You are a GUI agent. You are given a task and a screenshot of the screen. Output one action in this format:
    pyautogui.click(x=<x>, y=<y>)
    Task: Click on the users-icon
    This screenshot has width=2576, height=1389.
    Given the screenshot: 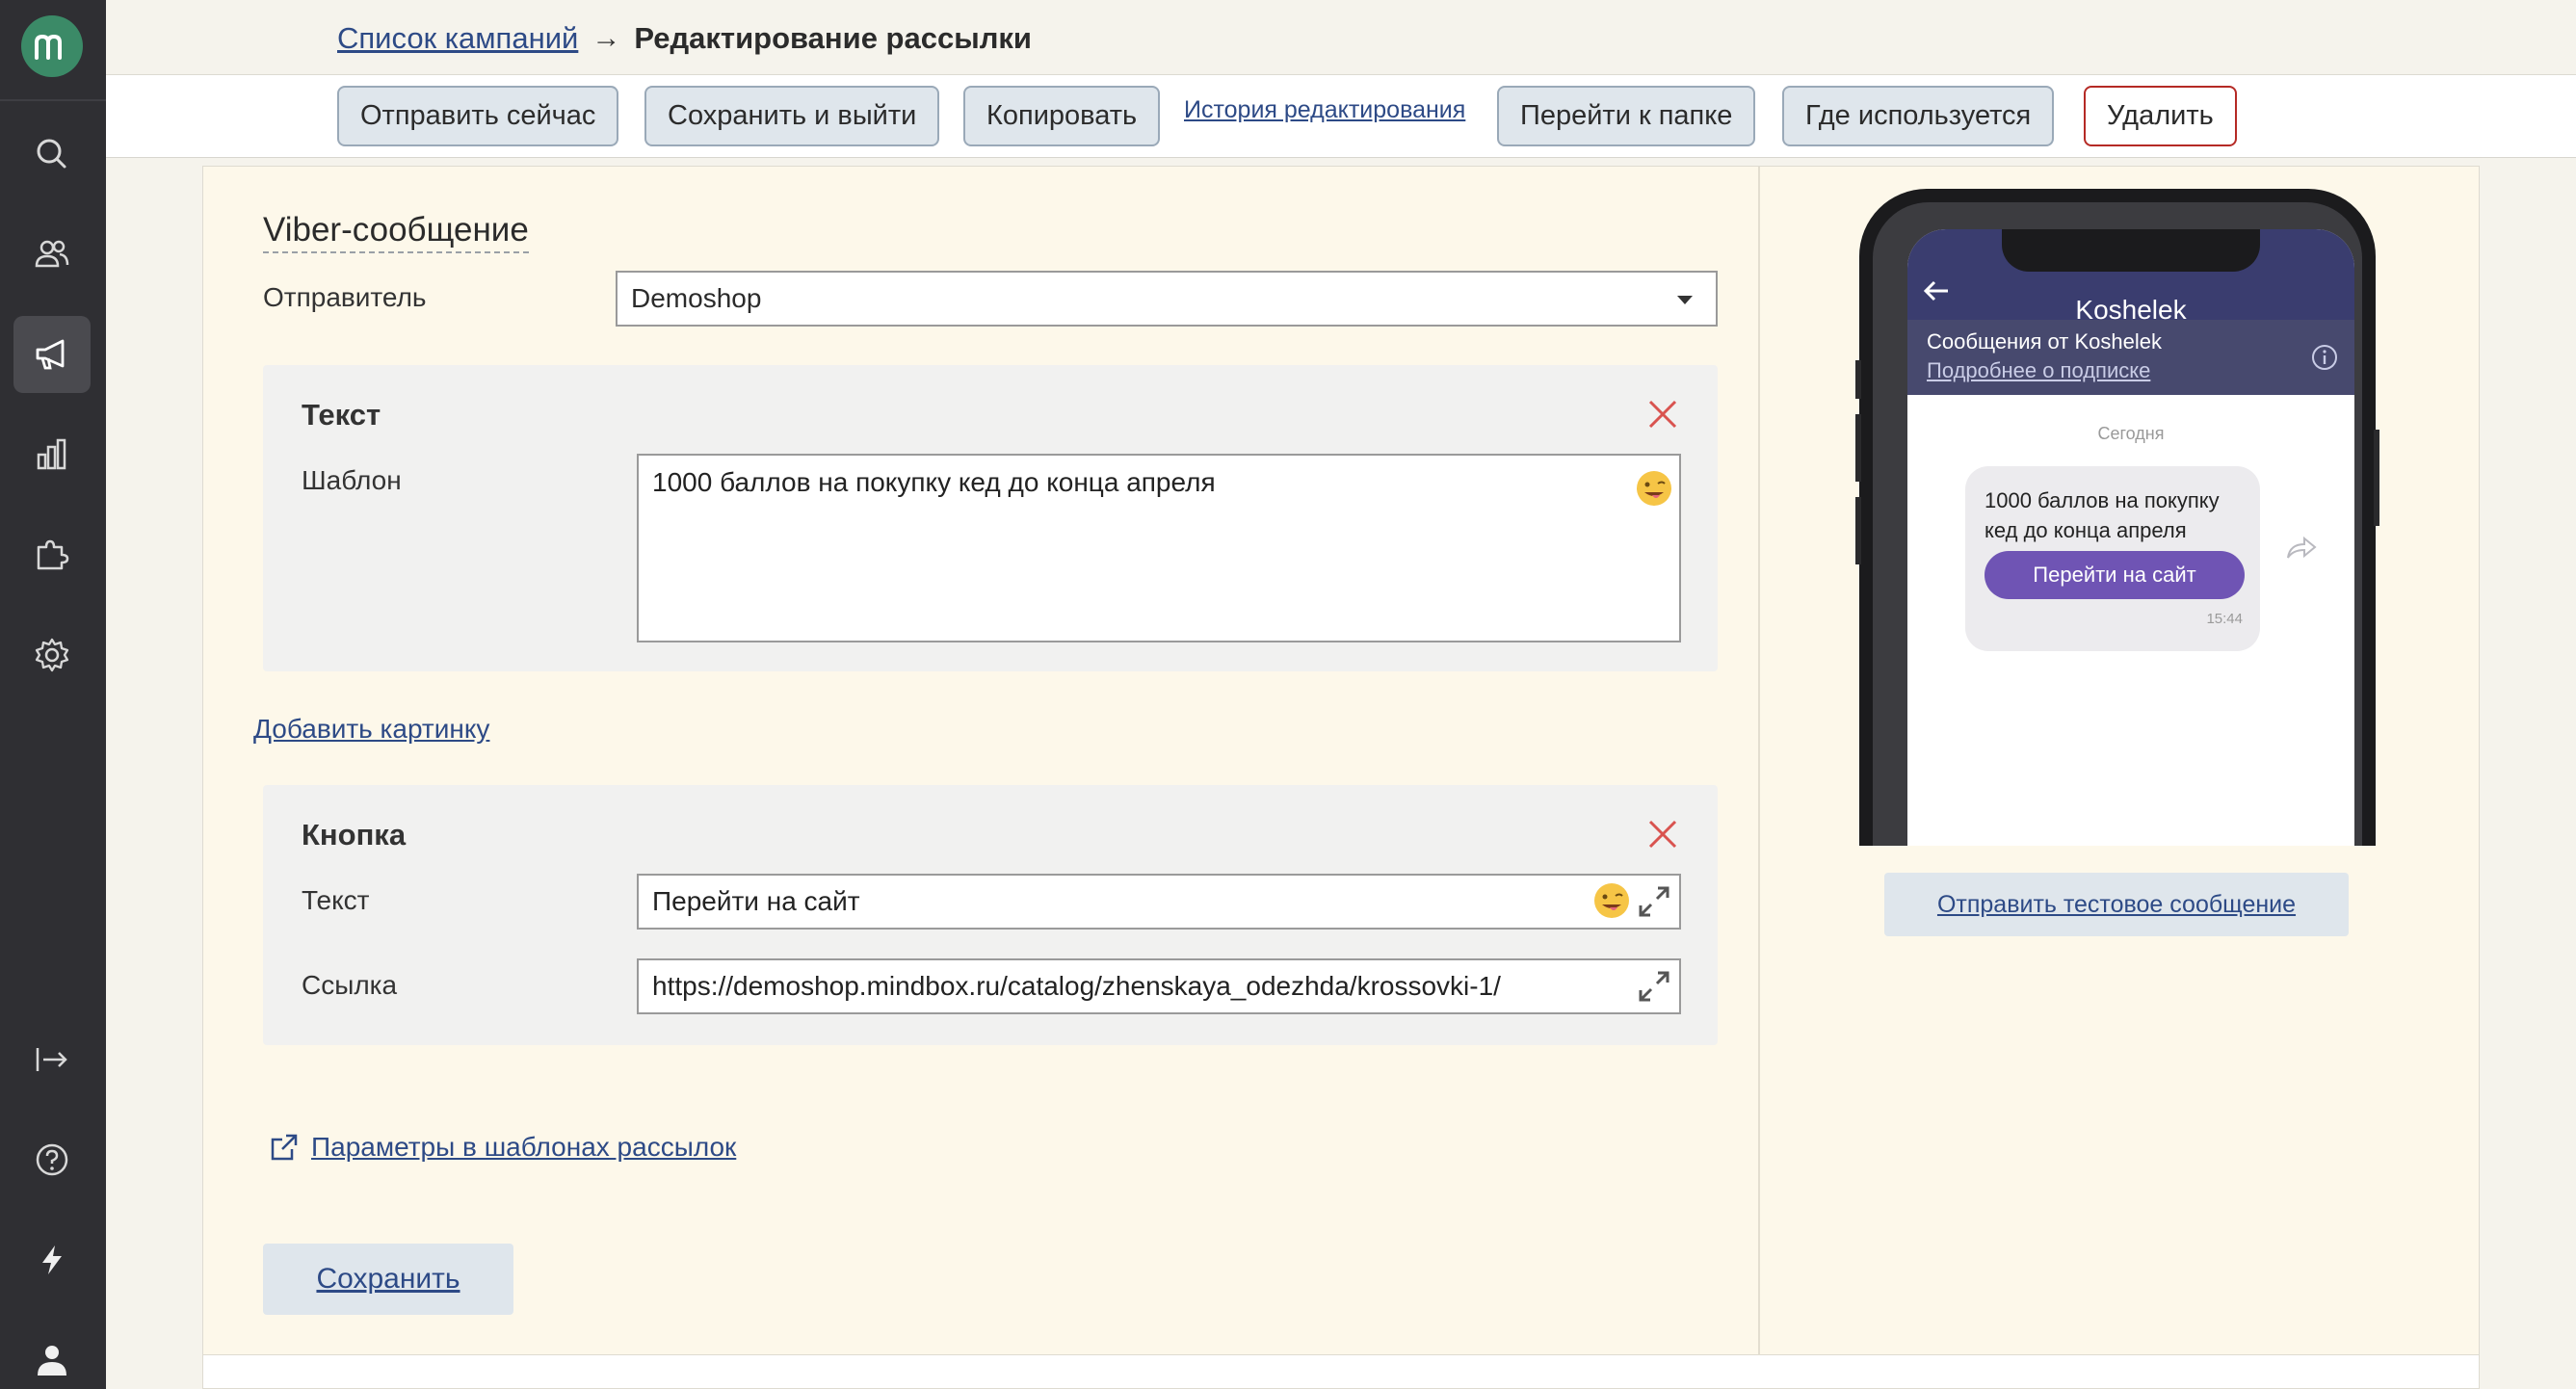 What is the action you would take?
    pyautogui.click(x=52, y=254)
    